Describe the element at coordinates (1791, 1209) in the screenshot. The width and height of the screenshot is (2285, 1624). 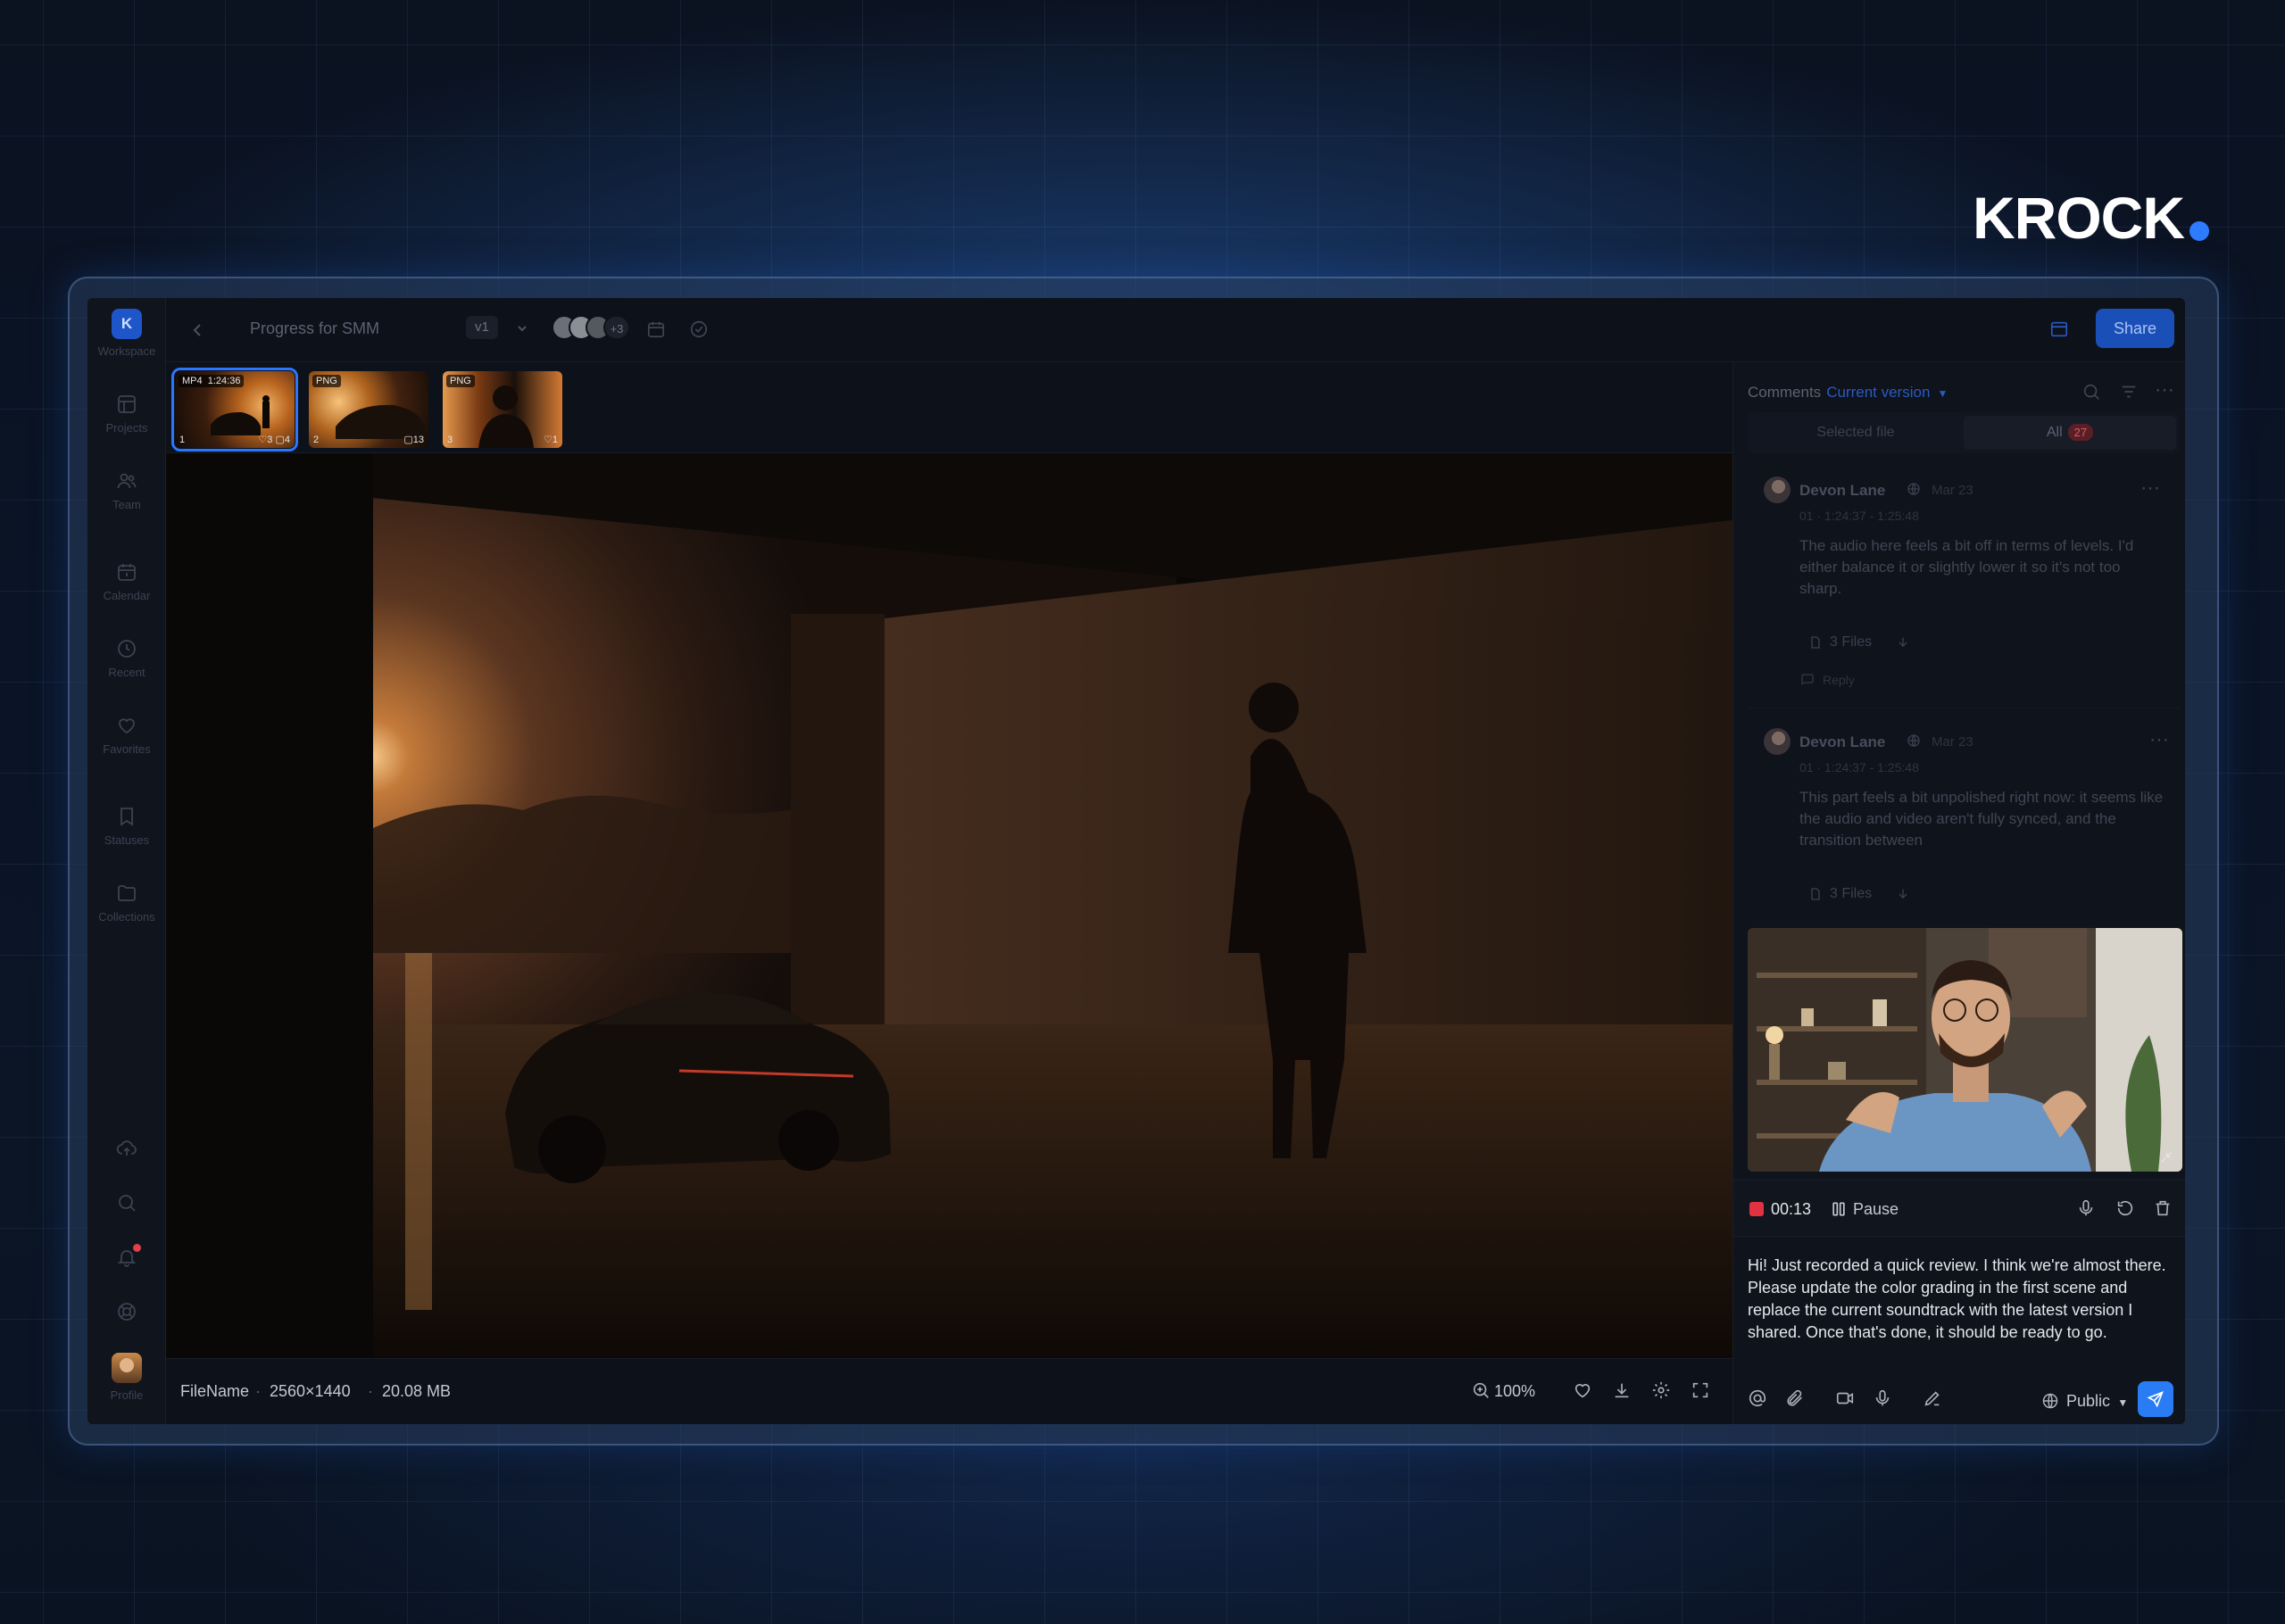
I see `recording-time: 00:13` at that location.